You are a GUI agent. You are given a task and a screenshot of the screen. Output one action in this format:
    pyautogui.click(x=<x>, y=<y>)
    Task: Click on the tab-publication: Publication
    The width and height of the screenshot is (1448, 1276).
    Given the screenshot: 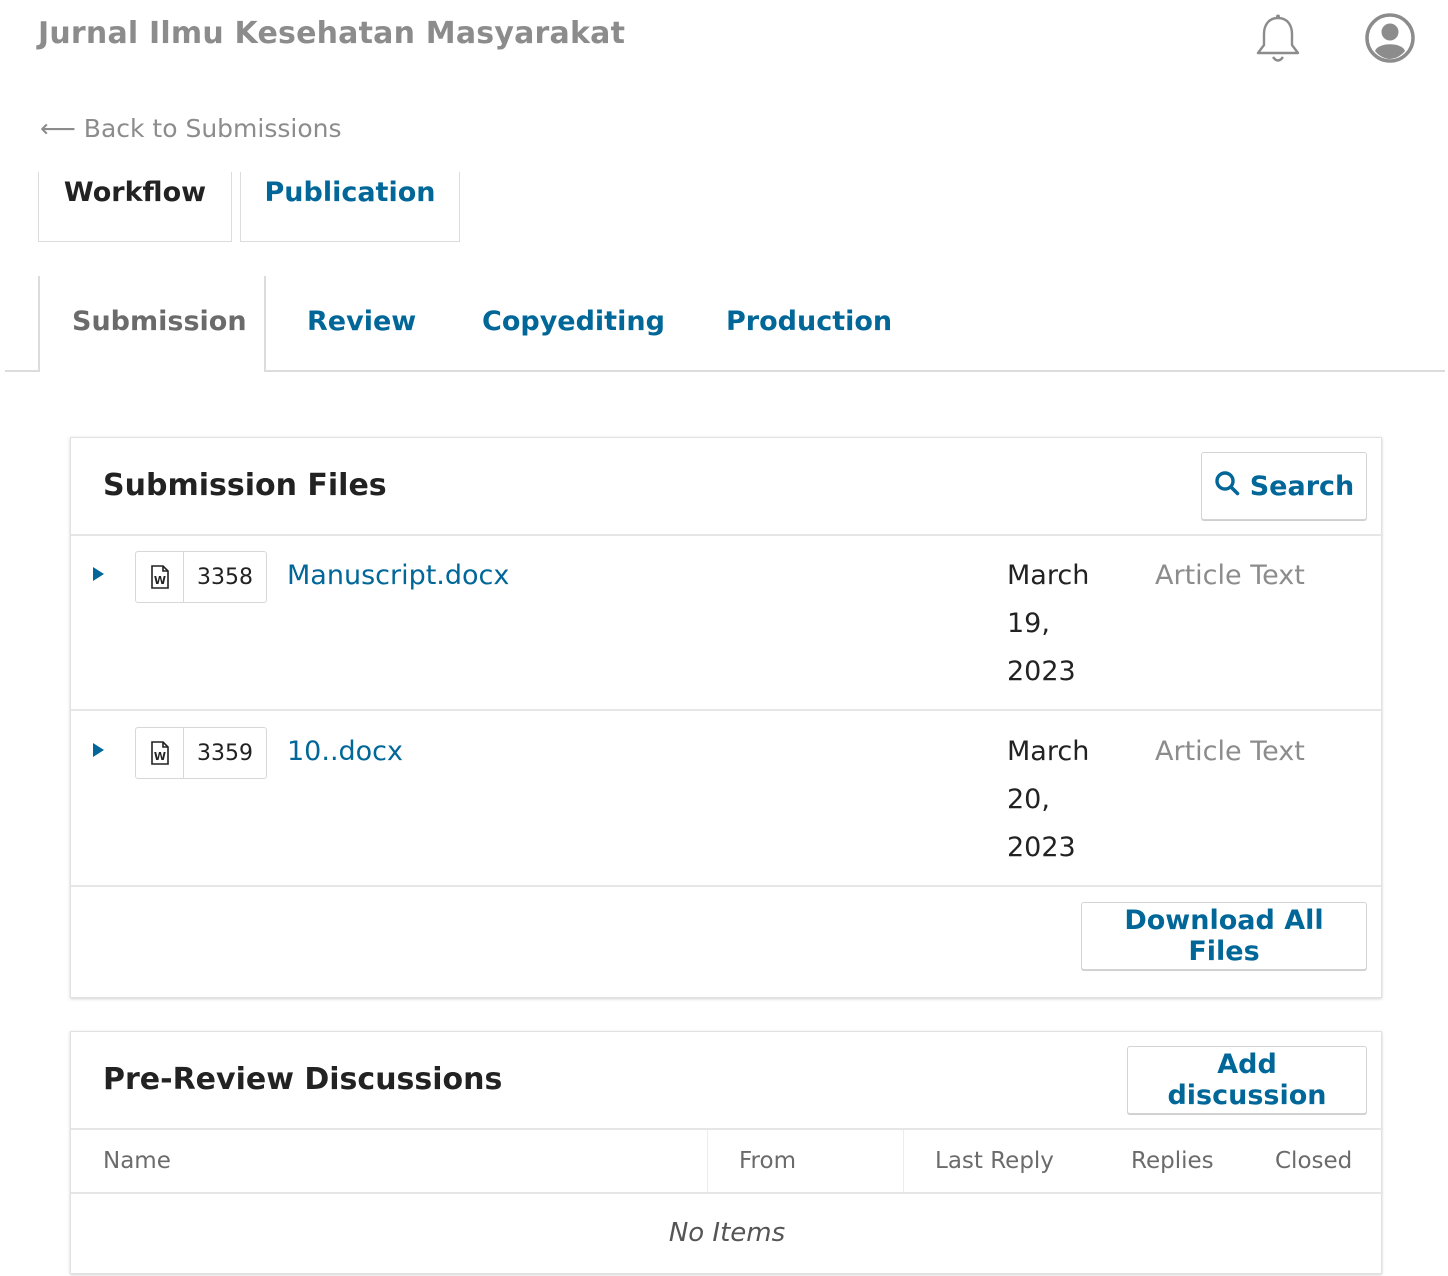 What is the action you would take?
    pyautogui.click(x=350, y=207)
    